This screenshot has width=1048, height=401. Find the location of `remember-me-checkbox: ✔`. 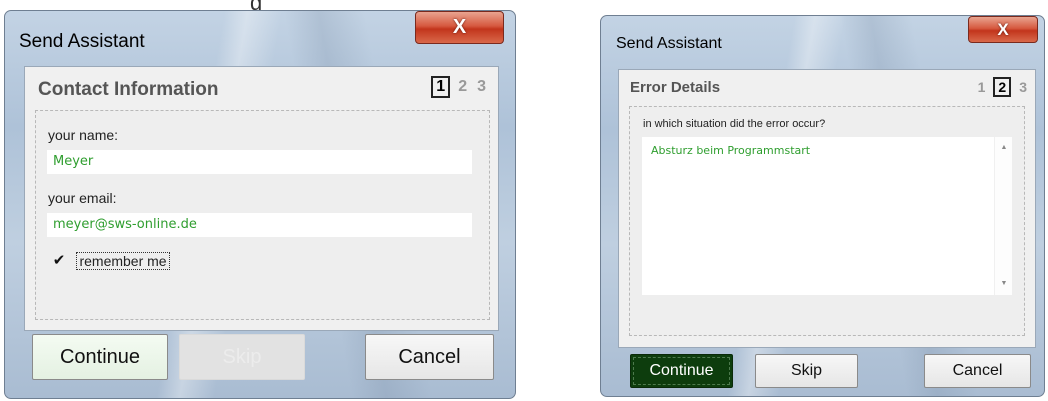

remember-me-checkbox: ✔ is located at coordinates (59, 261).